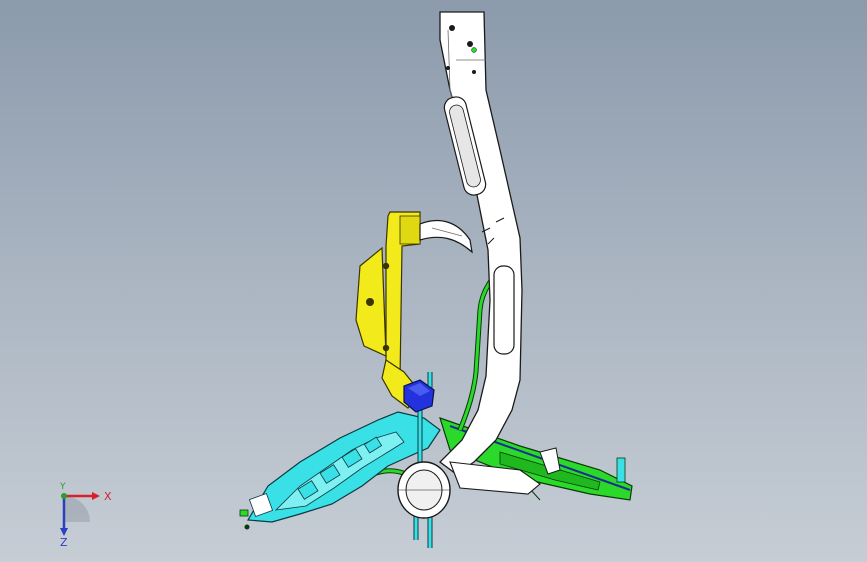 The image size is (867, 562). I want to click on axis-triad: X Y Z, so click(85, 515).